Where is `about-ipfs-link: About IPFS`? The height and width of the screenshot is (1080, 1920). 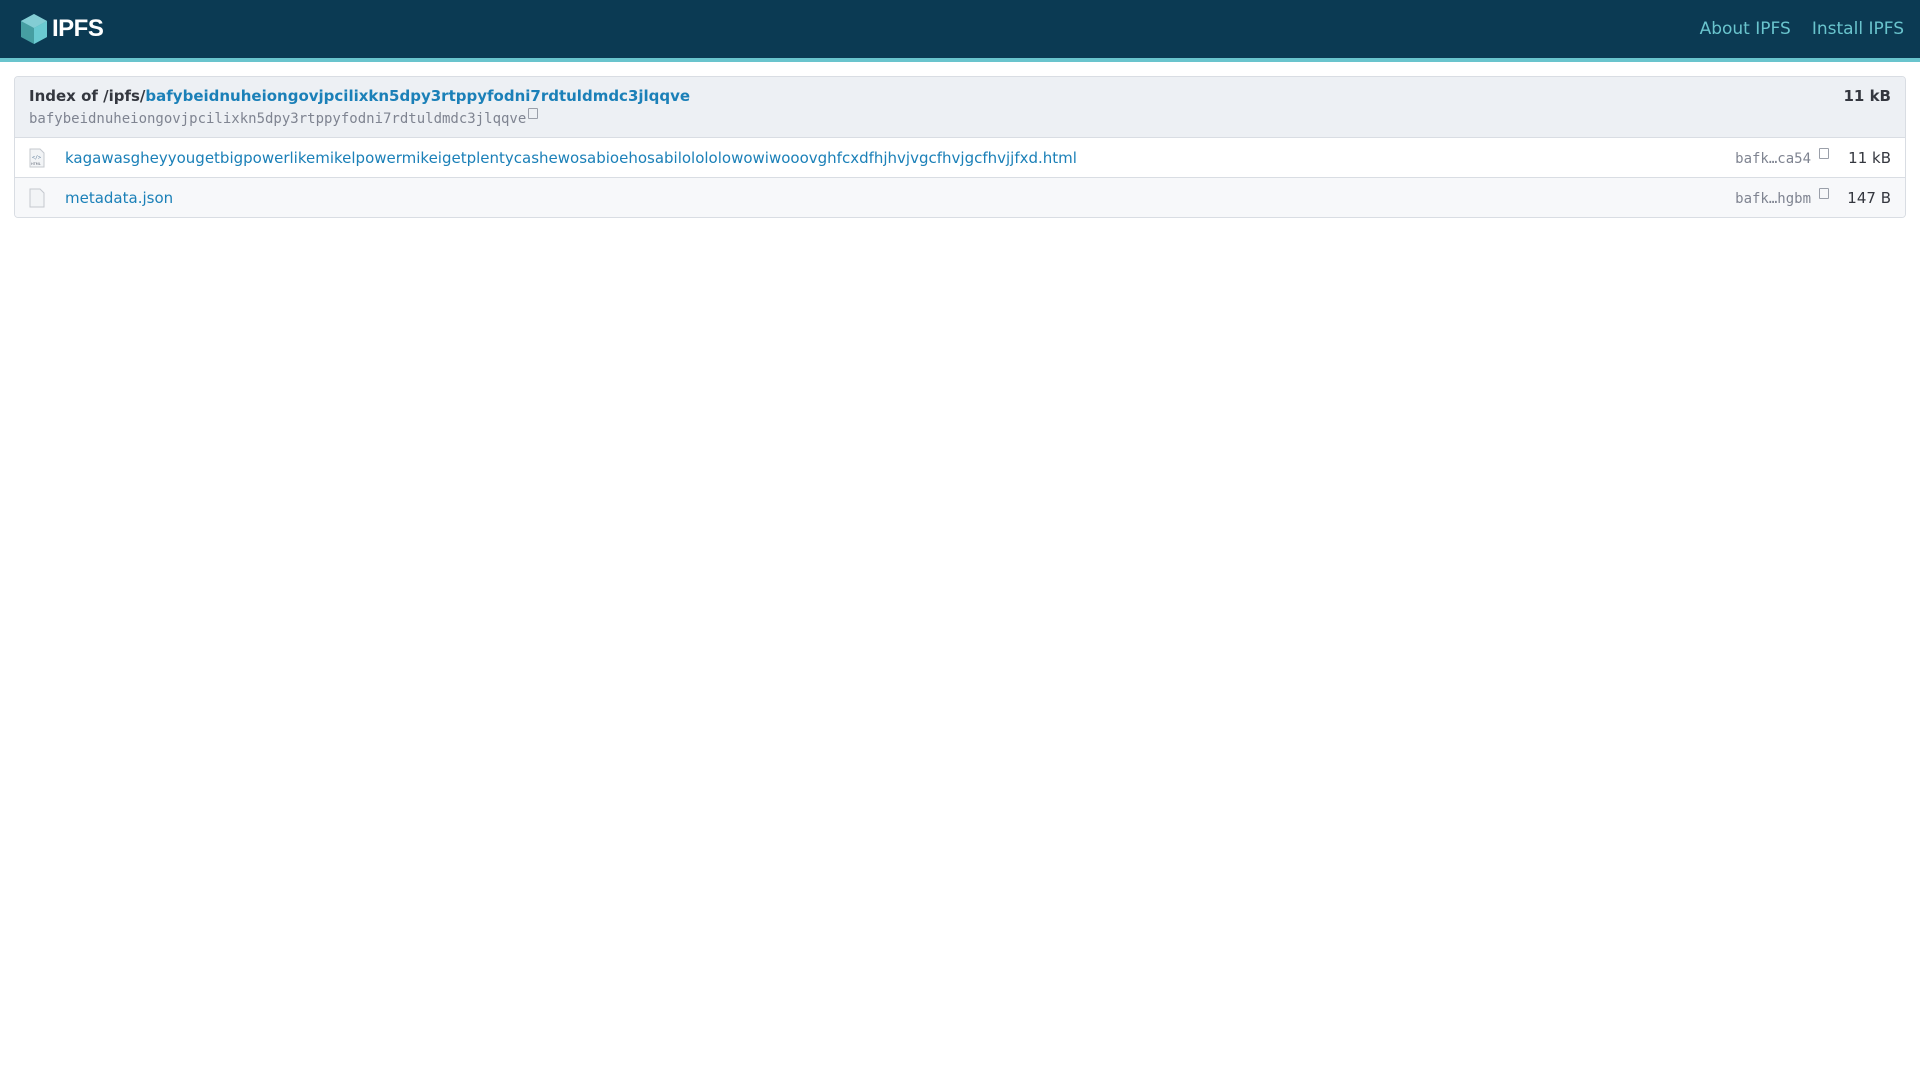 about-ipfs-link: About IPFS is located at coordinates (1745, 29).